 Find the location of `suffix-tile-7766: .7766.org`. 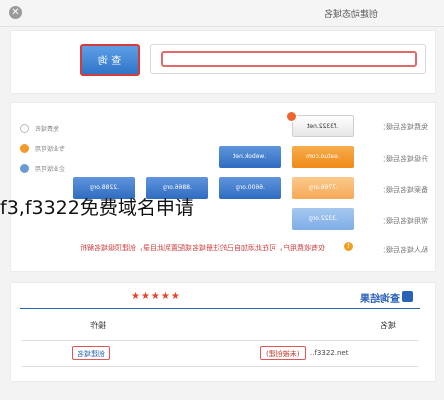

suffix-tile-7766: .7766.org is located at coordinates (323, 188).